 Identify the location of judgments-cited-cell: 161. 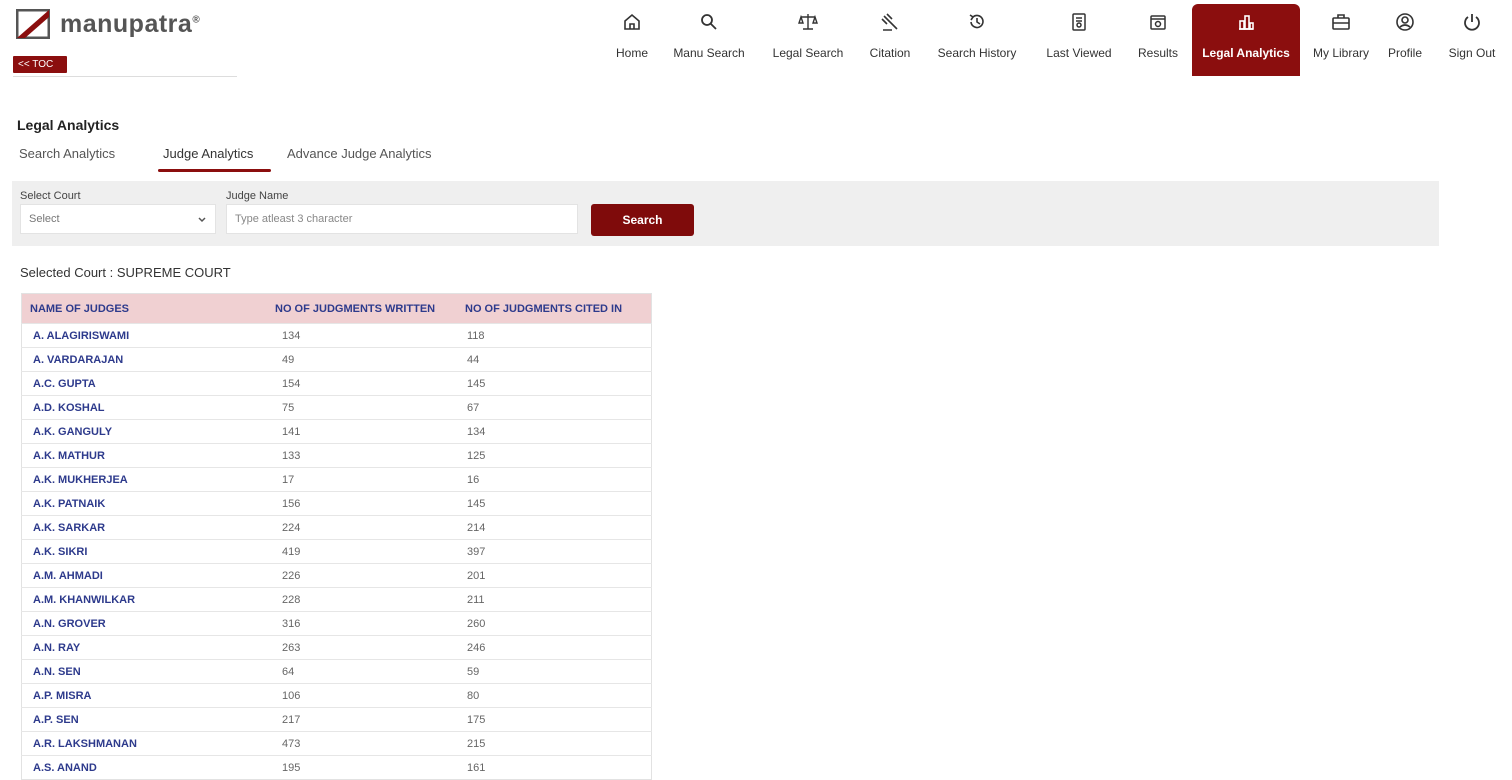
(558, 767).